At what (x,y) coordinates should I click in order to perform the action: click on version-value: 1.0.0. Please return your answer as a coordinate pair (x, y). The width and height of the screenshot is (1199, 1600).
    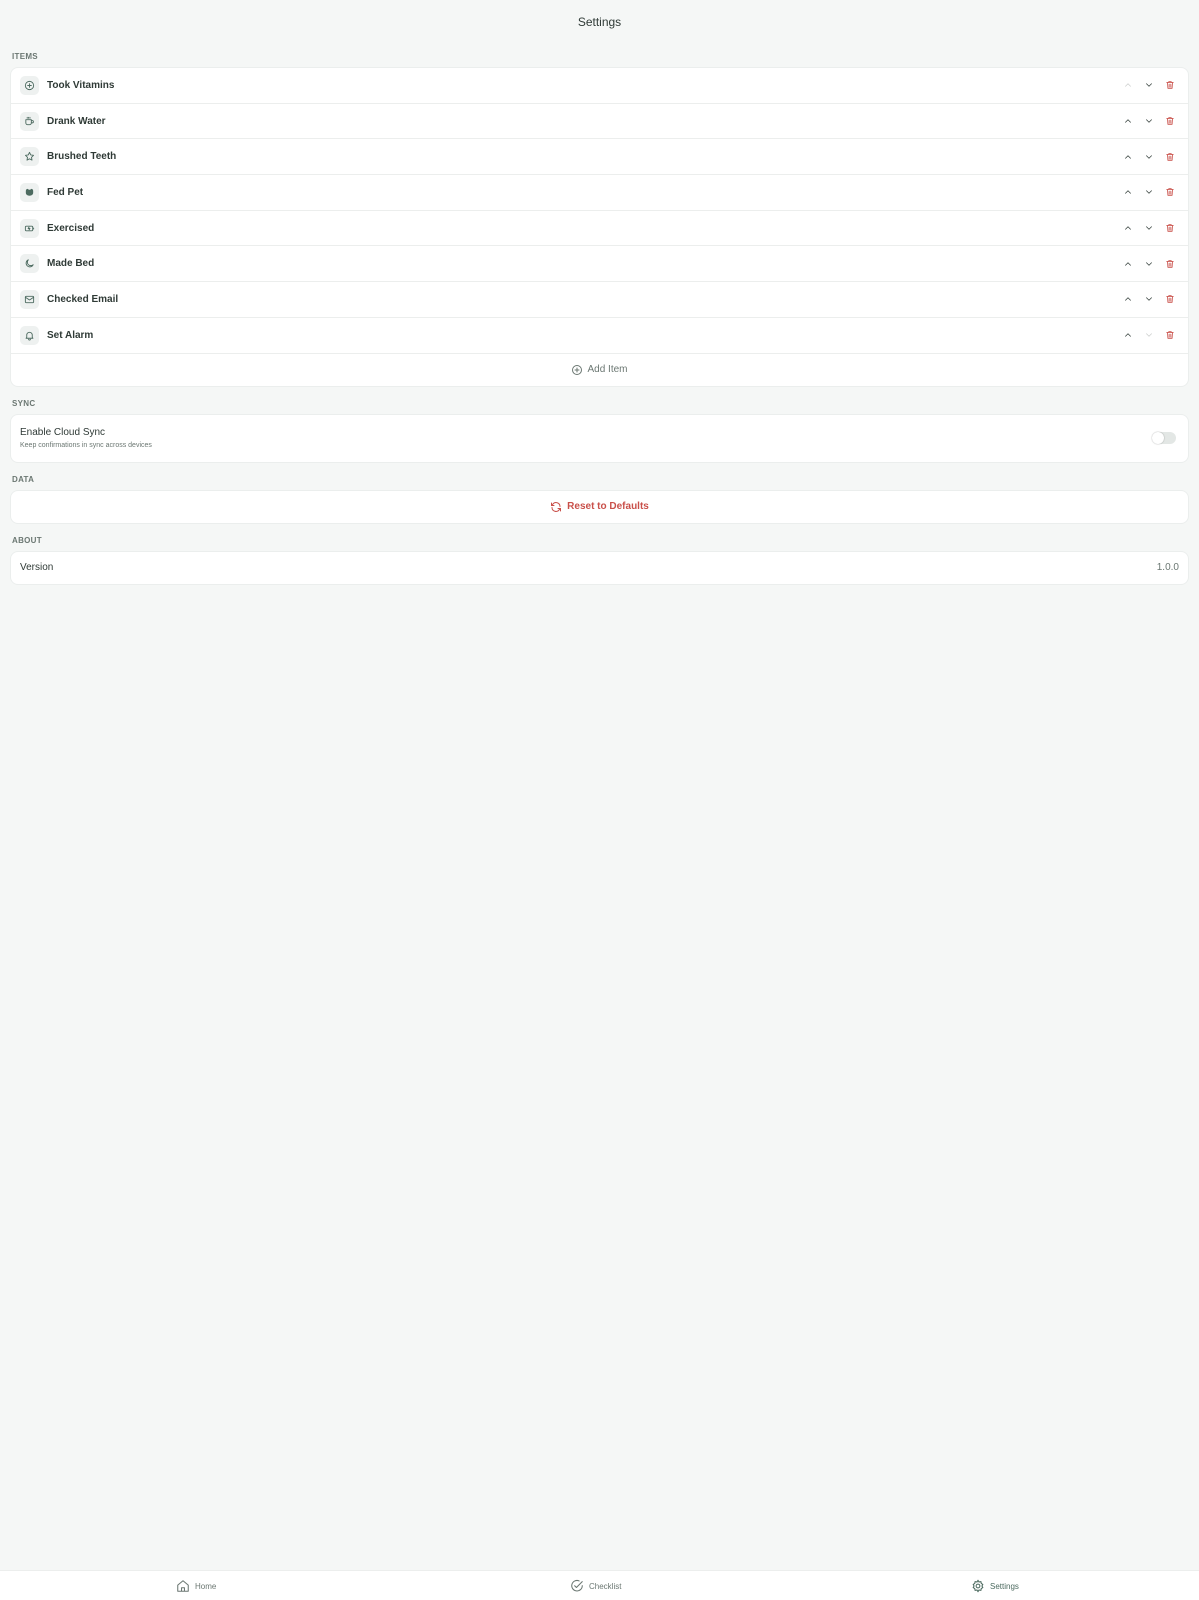
    Looking at the image, I should click on (1167, 567).